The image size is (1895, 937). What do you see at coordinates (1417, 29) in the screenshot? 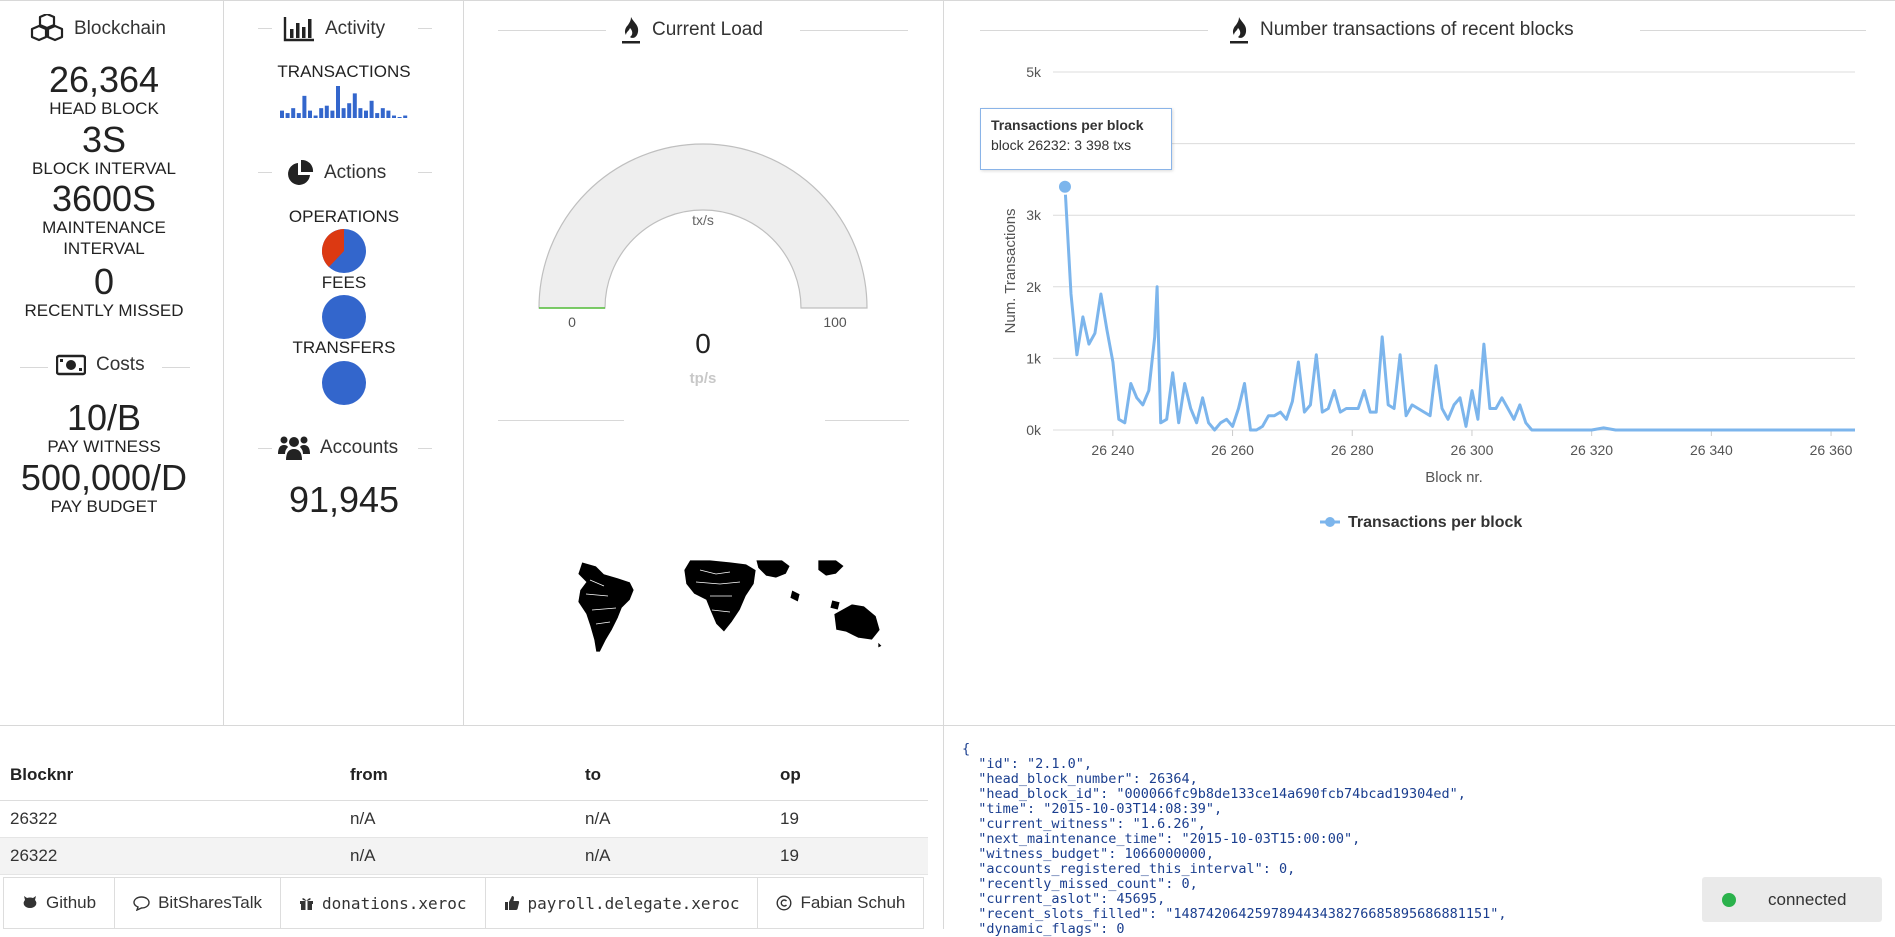
I see `chart-title: Number transactions of recent blocks` at bounding box center [1417, 29].